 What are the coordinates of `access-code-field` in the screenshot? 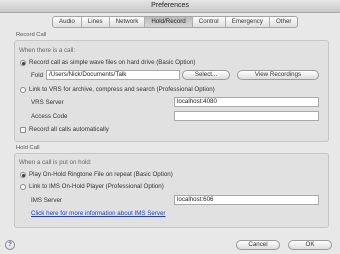 It's located at (246, 116).